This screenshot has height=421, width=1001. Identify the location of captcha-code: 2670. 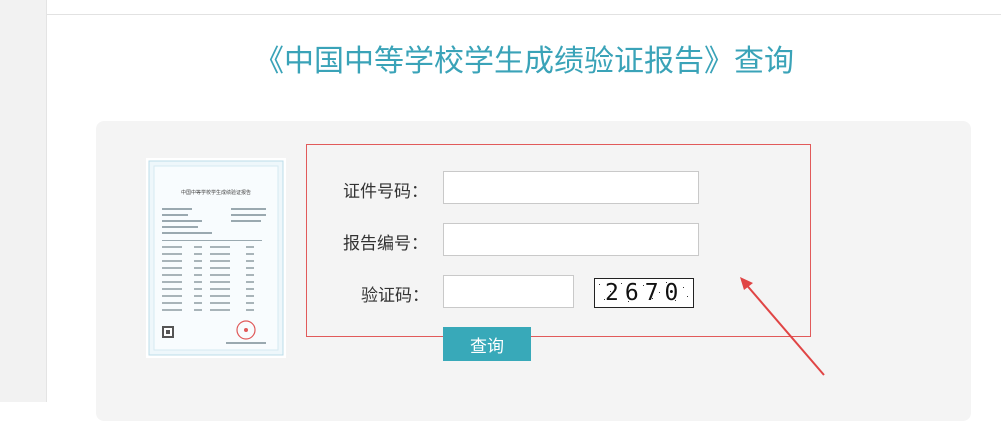
(645, 293).